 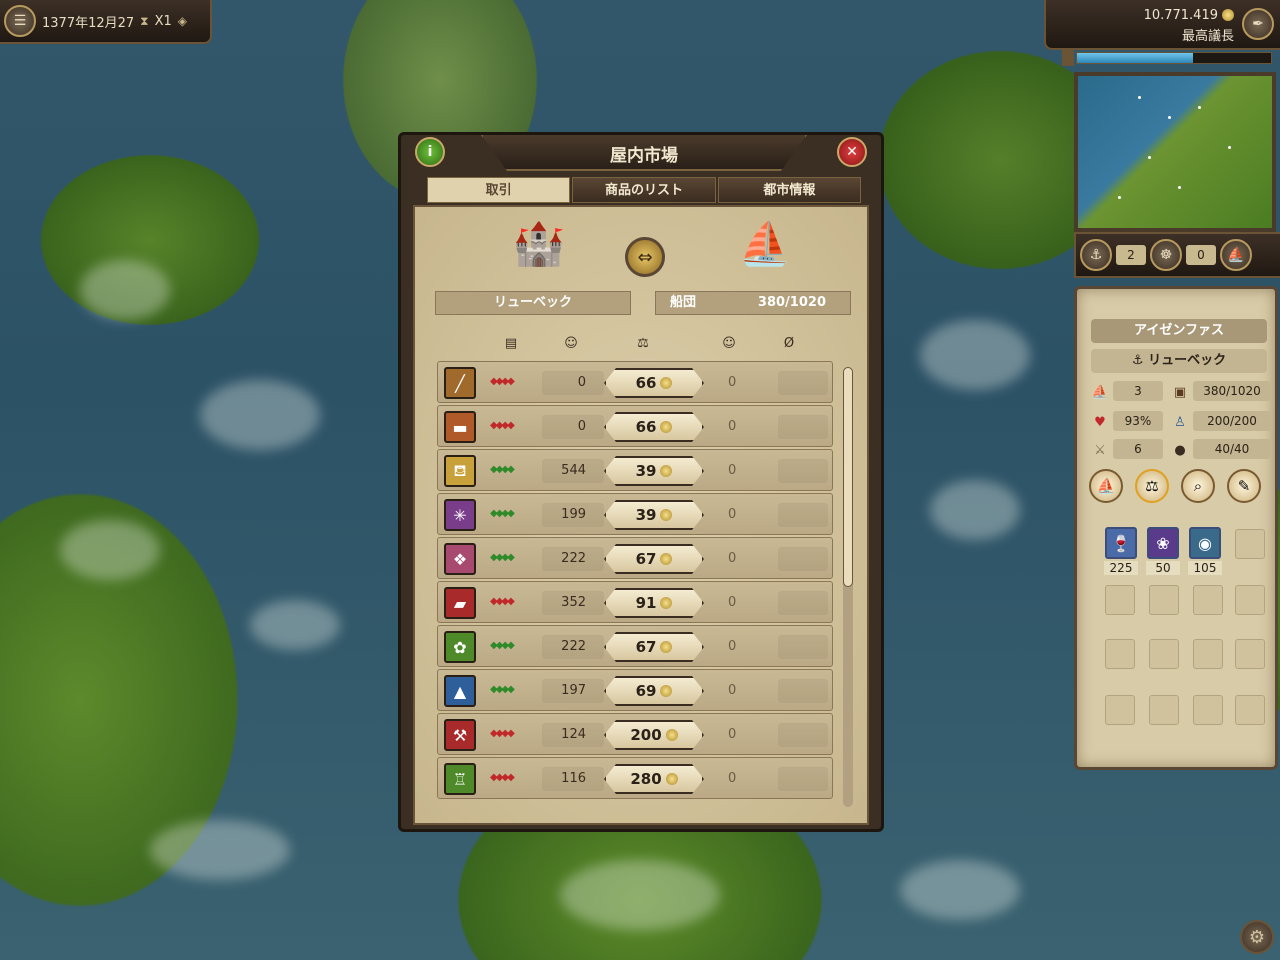 I want to click on ship-name: アイゼンファス, so click(x=1179, y=331).